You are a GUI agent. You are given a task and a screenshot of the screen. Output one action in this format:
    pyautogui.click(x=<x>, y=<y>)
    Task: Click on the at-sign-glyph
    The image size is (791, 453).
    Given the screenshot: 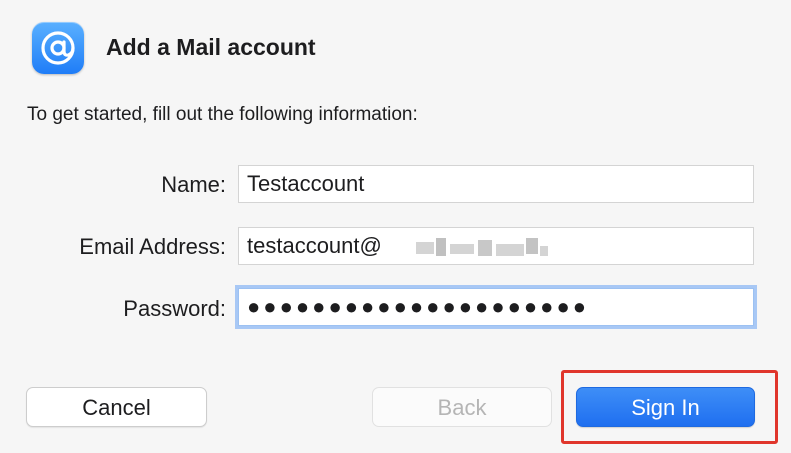 What is the action you would take?
    pyautogui.click(x=58, y=48)
    